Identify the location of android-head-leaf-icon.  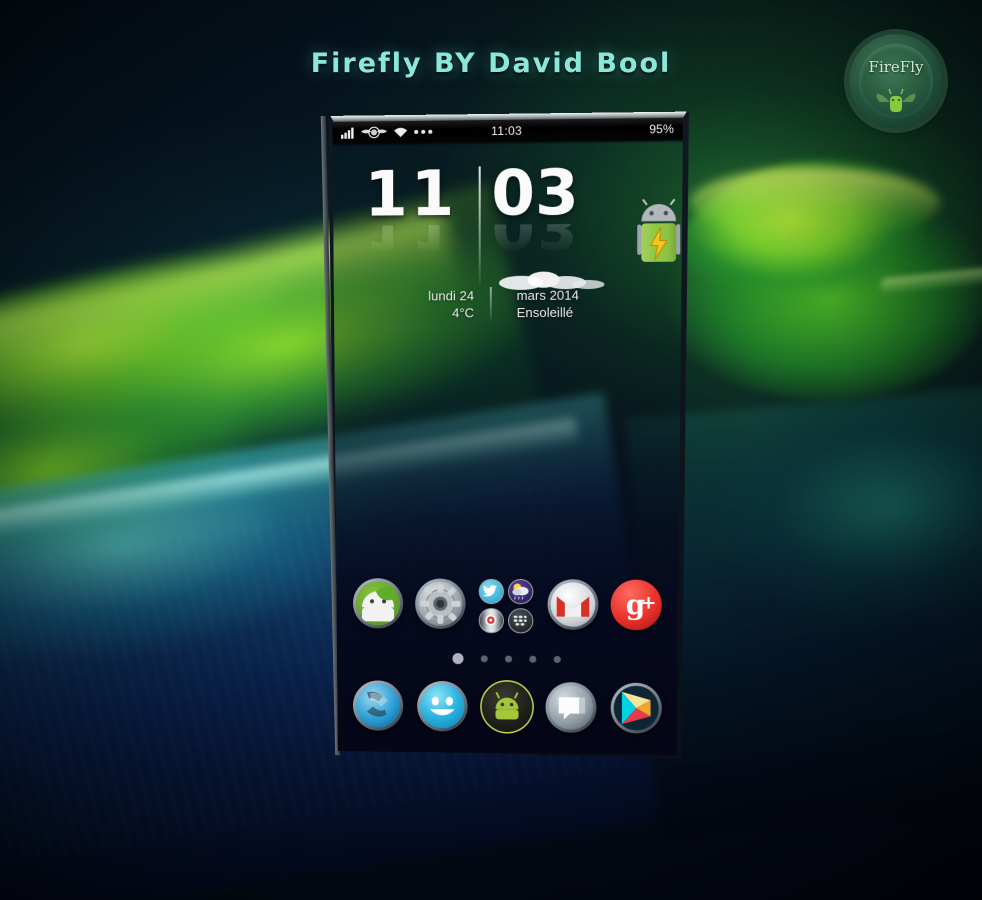
(378, 603).